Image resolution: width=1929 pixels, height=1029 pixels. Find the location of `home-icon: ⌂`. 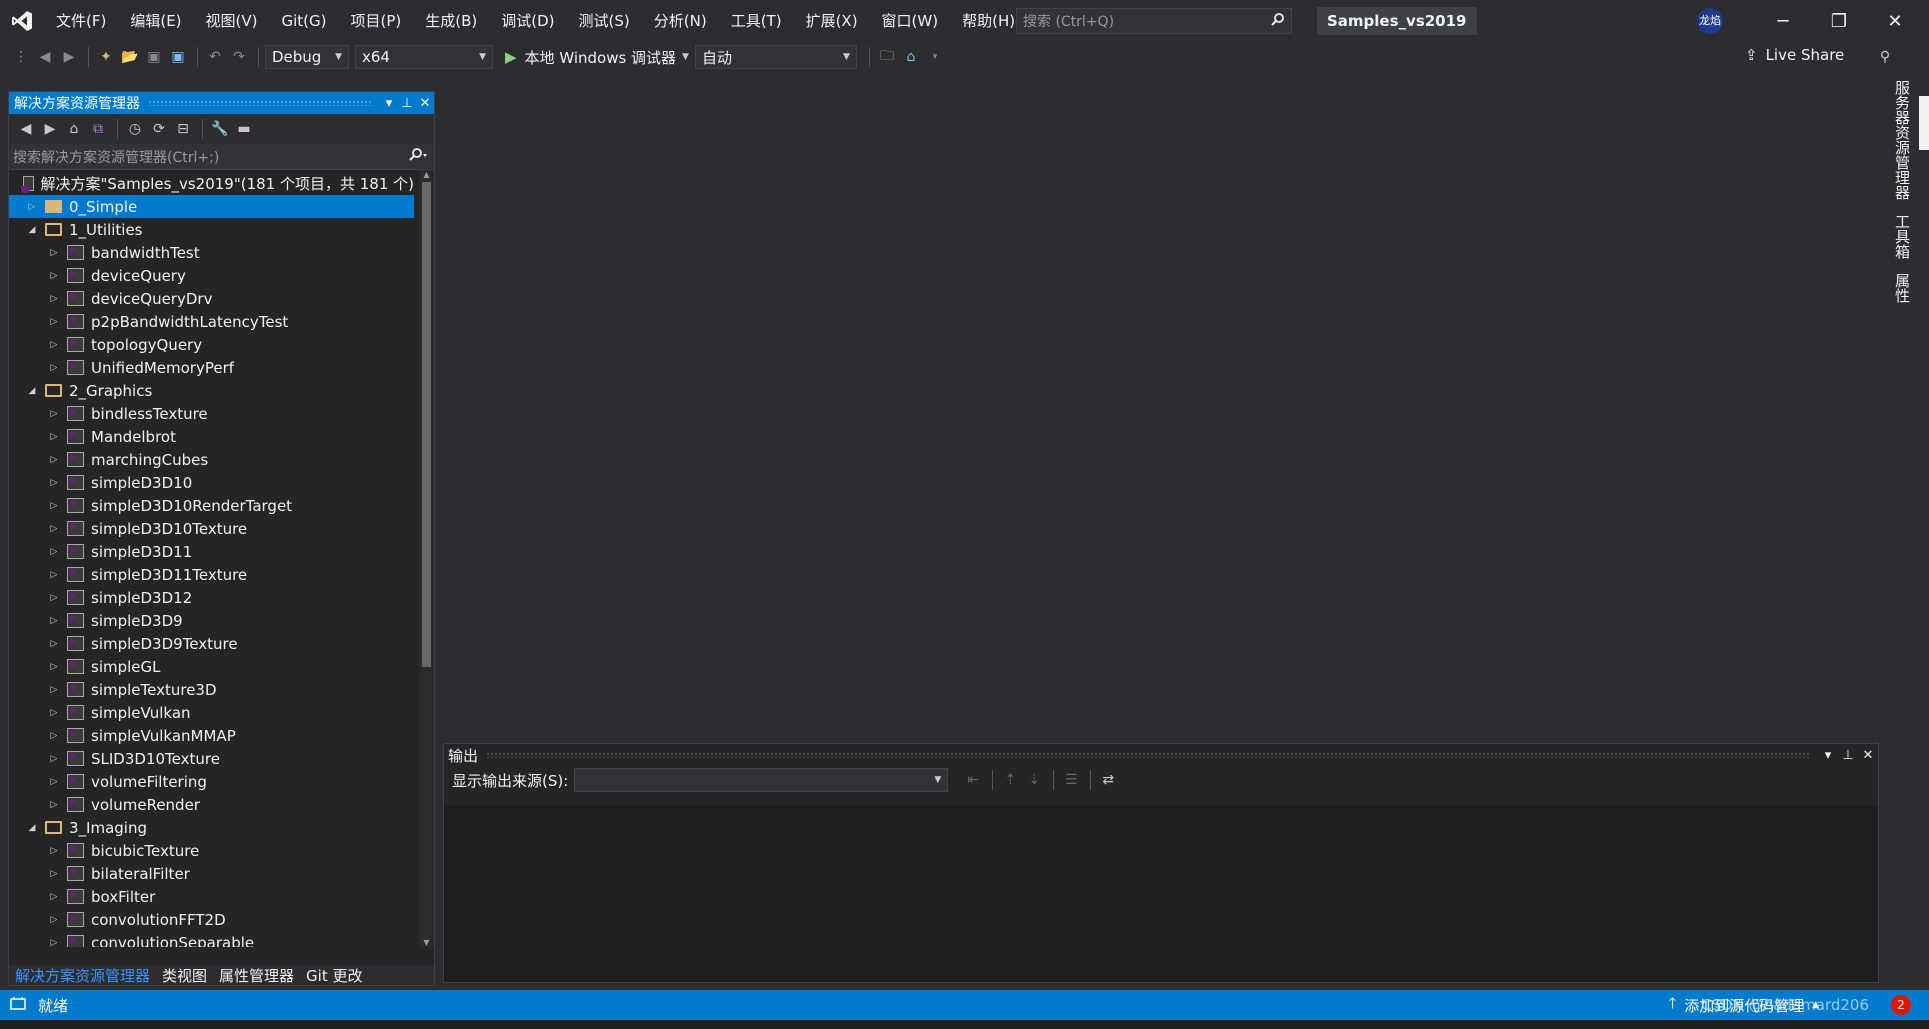

home-icon: ⌂ is located at coordinates (74, 129).